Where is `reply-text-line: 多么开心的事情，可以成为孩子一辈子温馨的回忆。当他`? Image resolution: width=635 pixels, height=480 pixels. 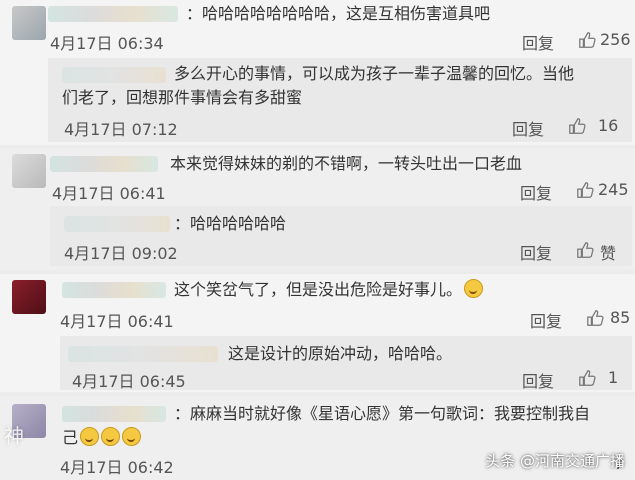 reply-text-line: 多么开心的事情，可以成为孩子一辈子温馨的回忆。当他 is located at coordinates (374, 73).